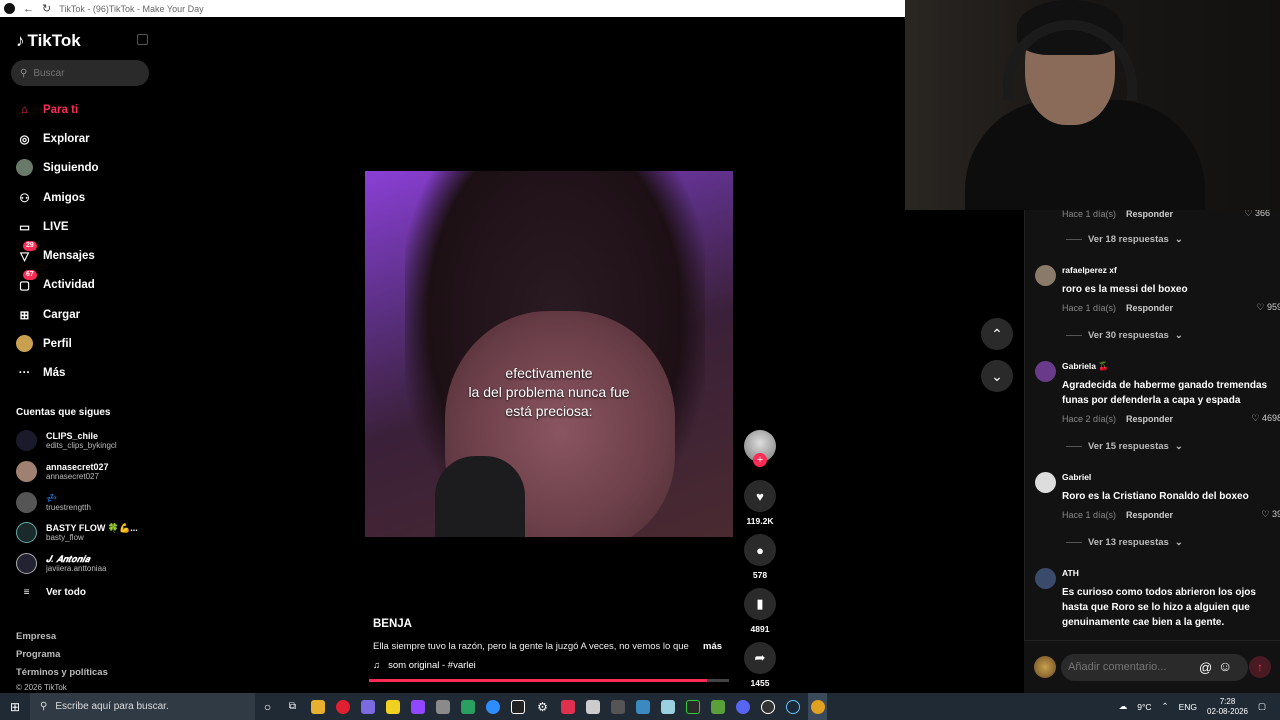 This screenshot has height=720, width=1280. Describe the element at coordinates (1225, 666) in the screenshot. I see `emoji-icon: ☺` at that location.